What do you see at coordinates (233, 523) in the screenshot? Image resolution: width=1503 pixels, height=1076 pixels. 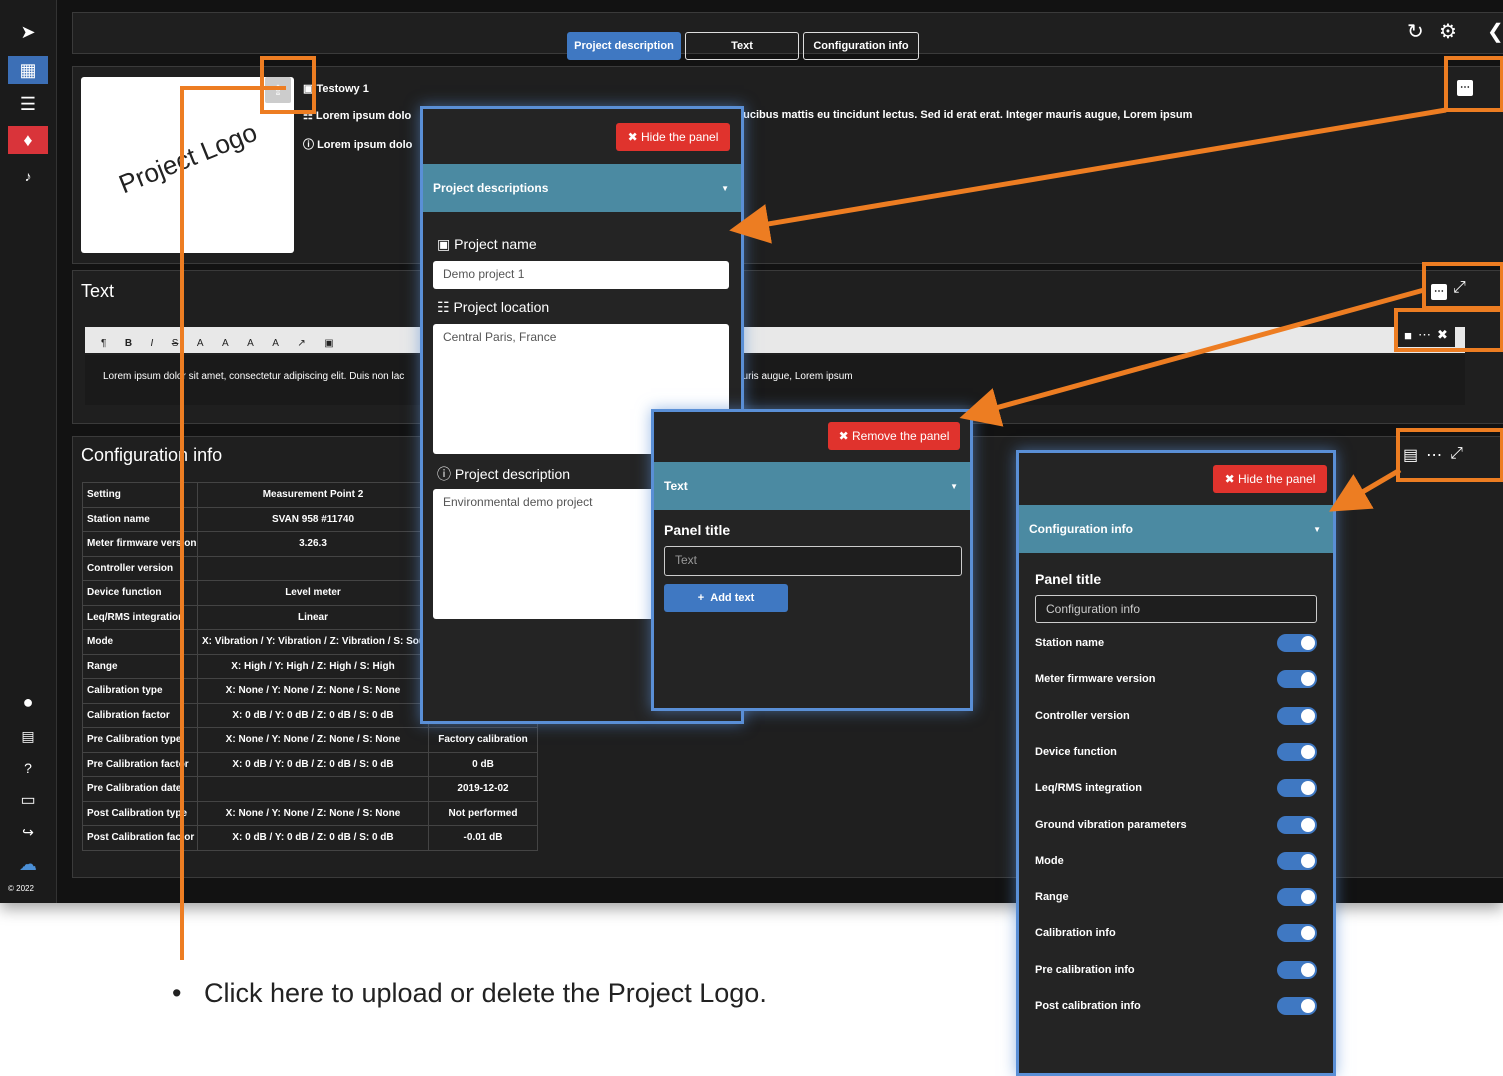 I see `annotation-line-logo` at bounding box center [233, 523].